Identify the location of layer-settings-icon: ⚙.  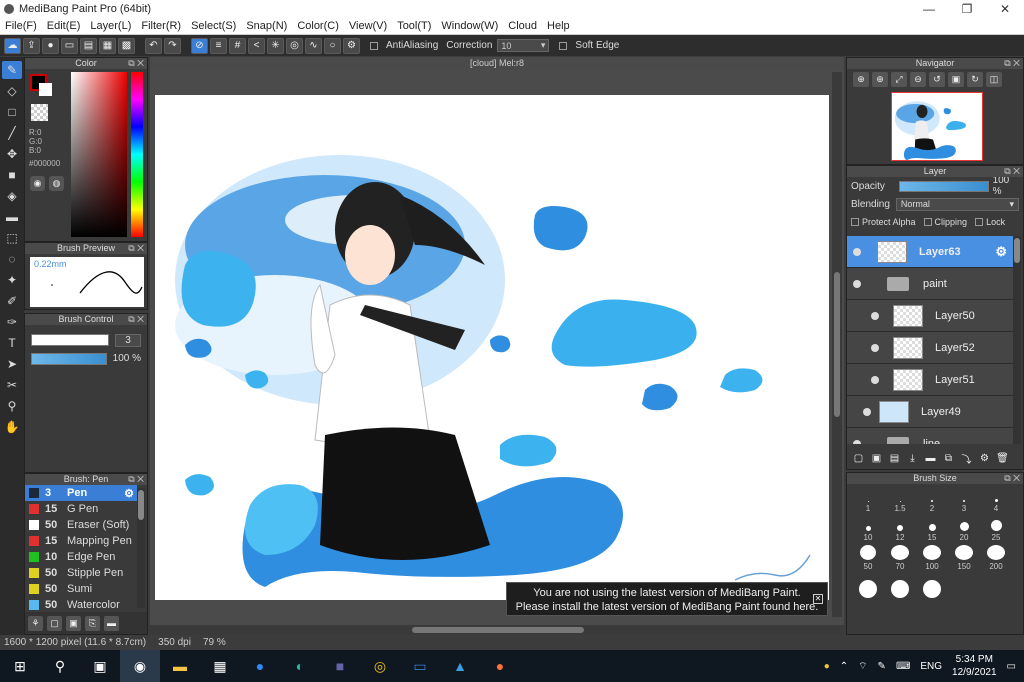
(984, 458).